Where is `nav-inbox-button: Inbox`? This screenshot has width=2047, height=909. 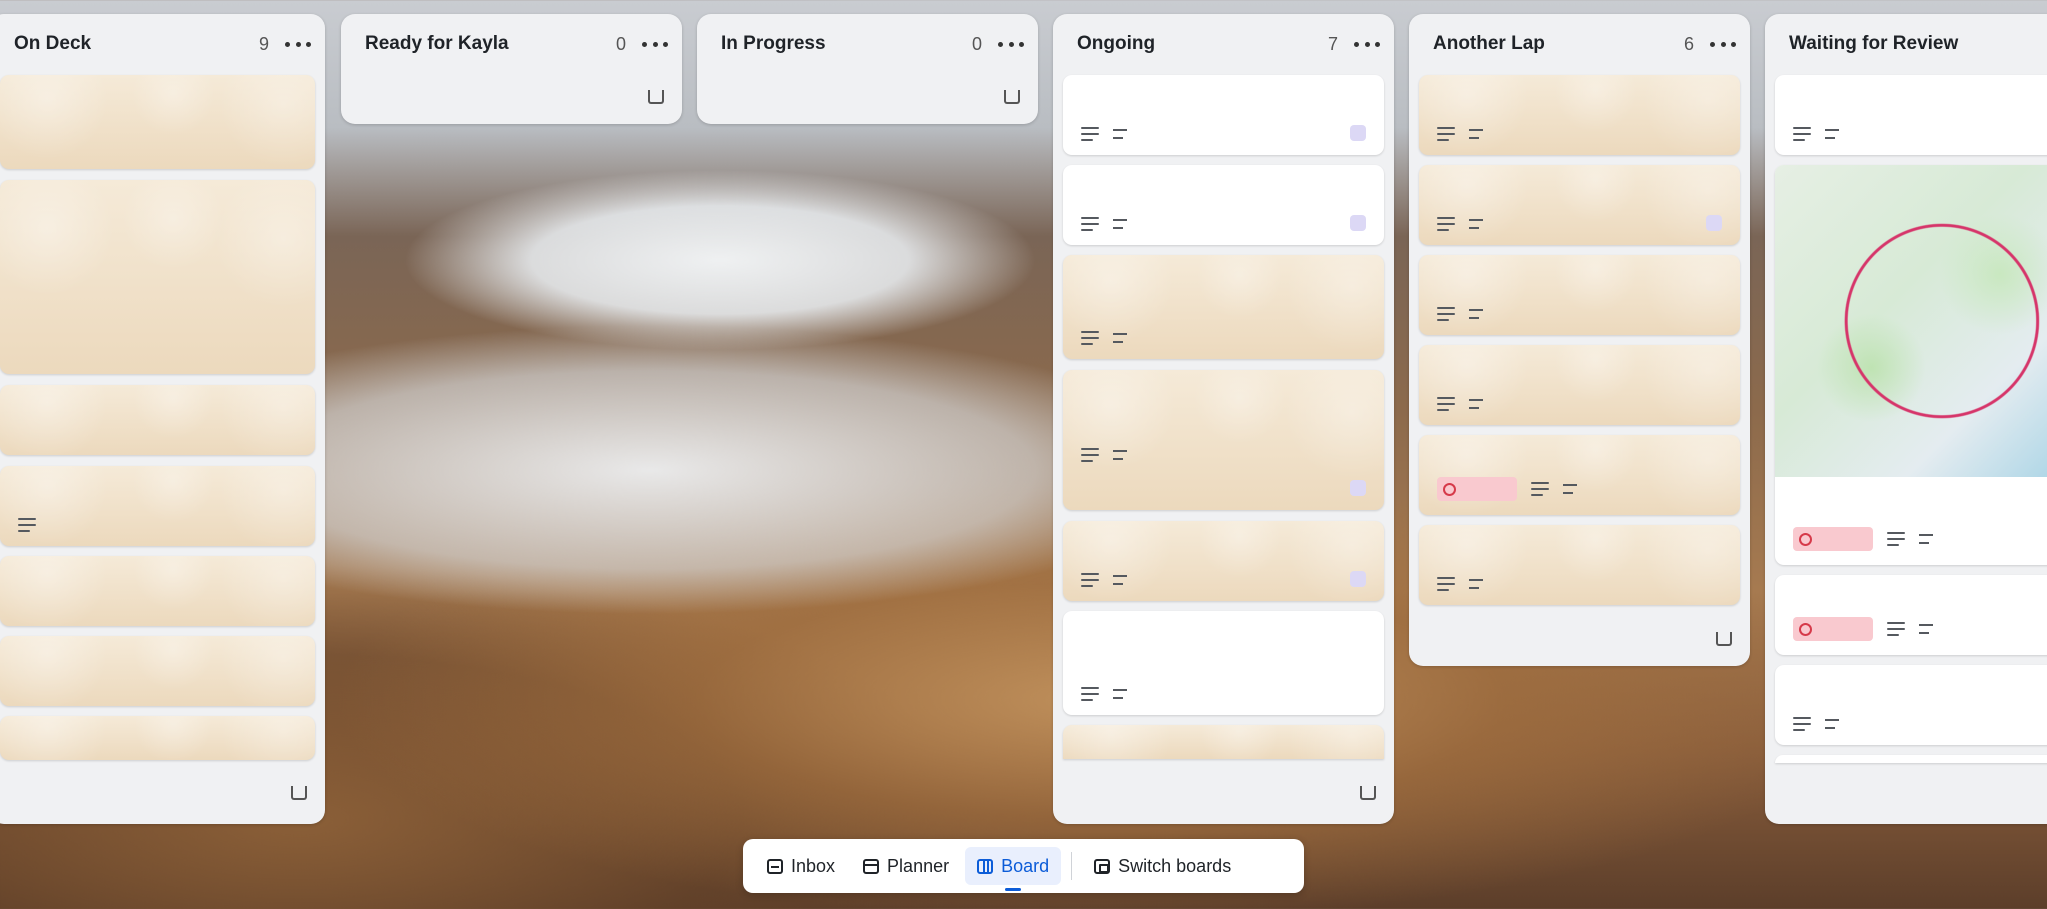
nav-inbox-button: Inbox is located at coordinates (801, 866).